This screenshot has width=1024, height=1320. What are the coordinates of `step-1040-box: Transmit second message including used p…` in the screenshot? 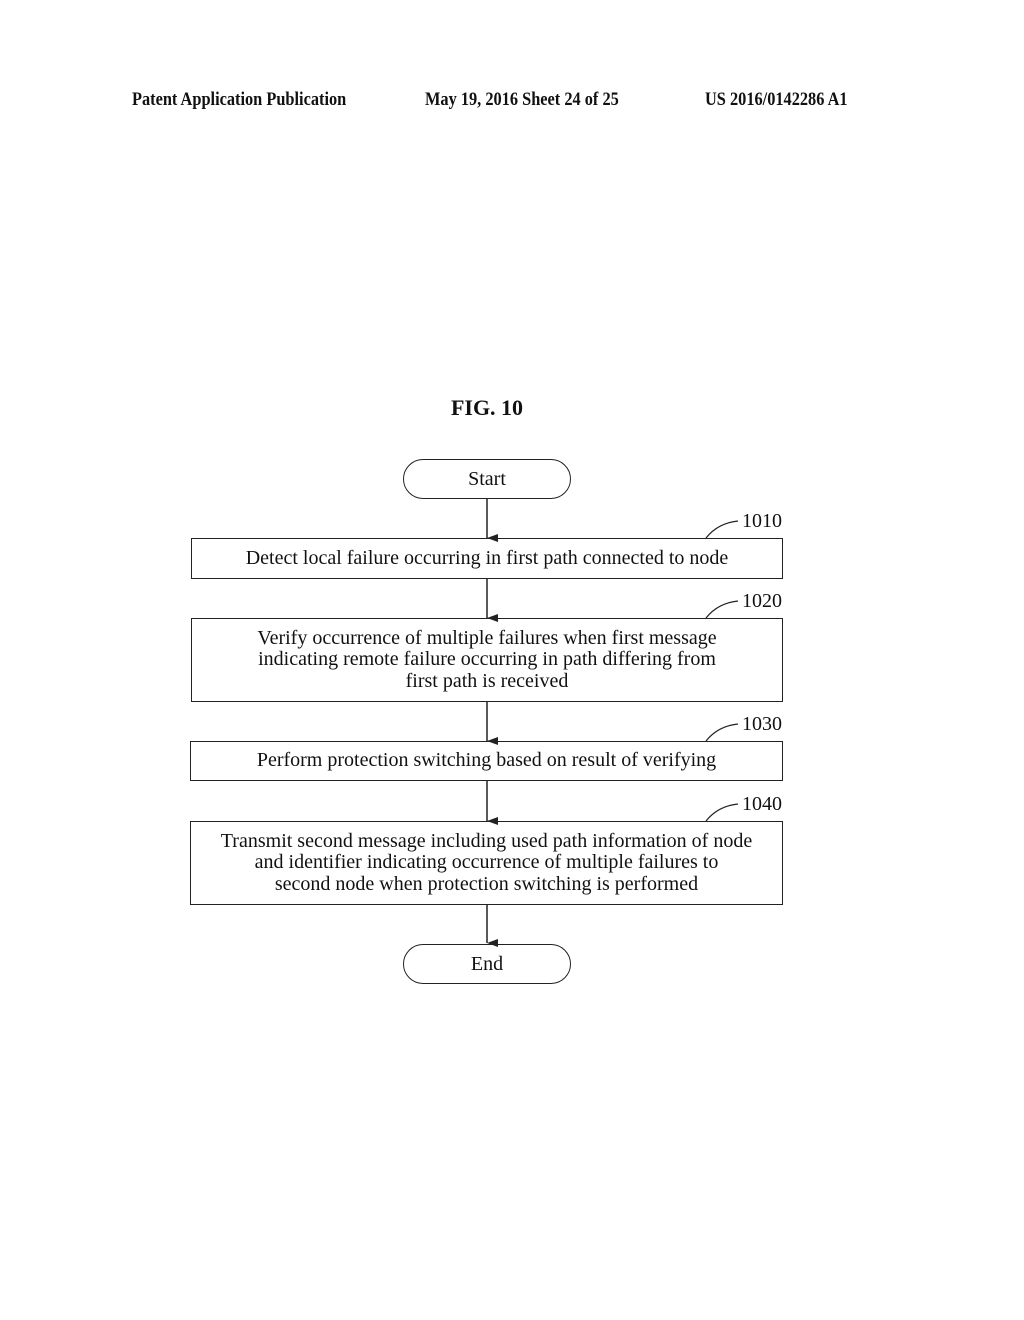 It's located at (486, 863).